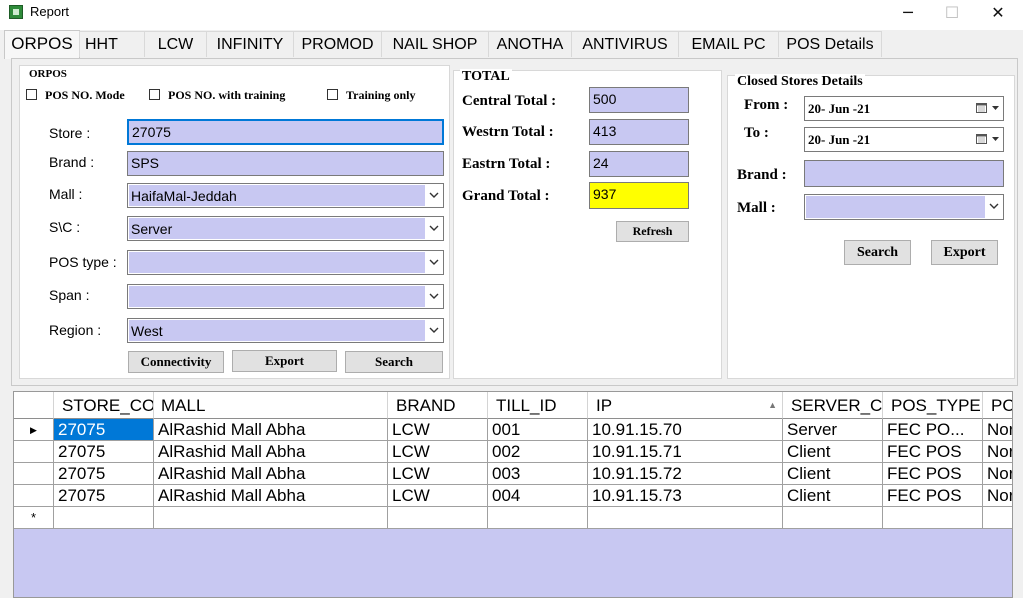  I want to click on current-row-indicator: ▶, so click(34, 430).